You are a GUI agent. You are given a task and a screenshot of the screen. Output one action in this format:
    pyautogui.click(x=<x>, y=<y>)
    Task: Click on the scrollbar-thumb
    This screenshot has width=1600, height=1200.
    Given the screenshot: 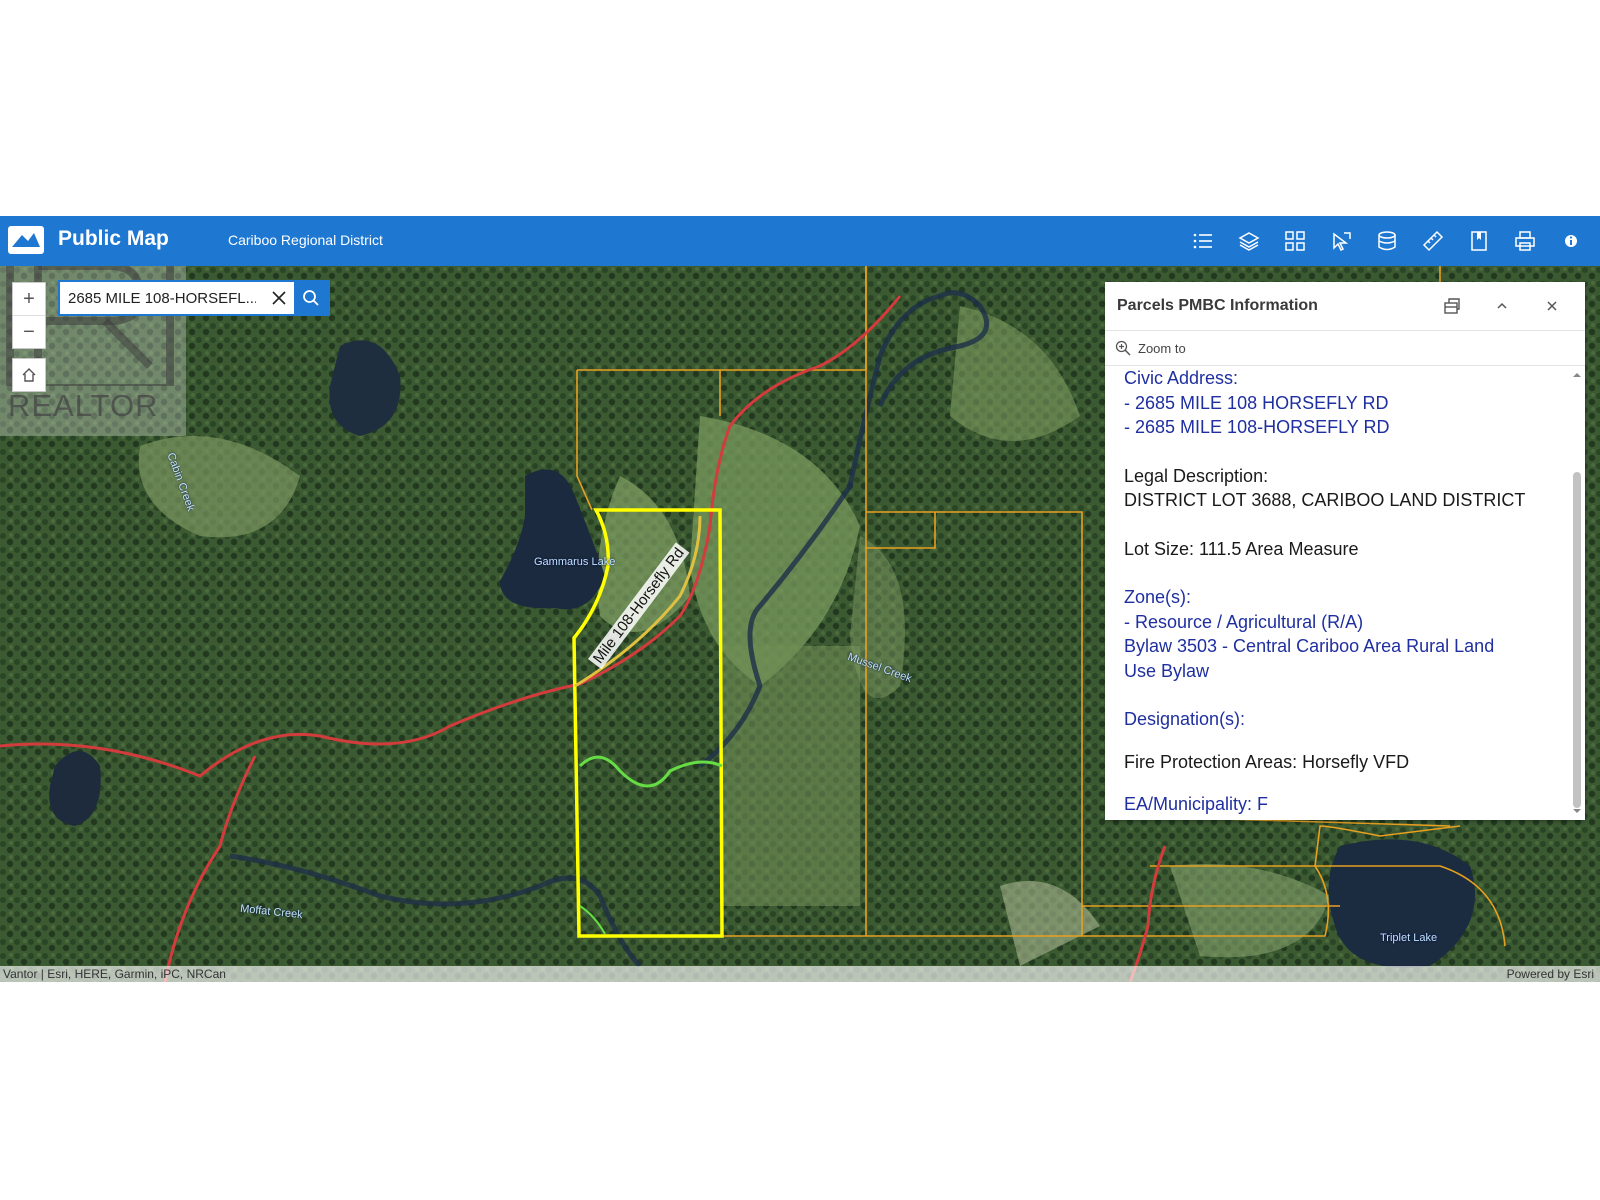 What is the action you would take?
    pyautogui.click(x=1577, y=640)
    